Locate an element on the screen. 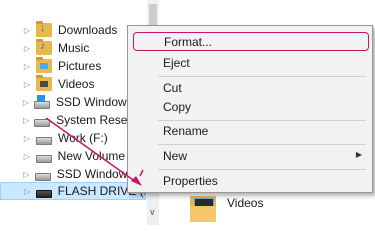 The height and width of the screenshot is (249, 375). submenu-arrow-icon: ▶ is located at coordinates (358, 154).